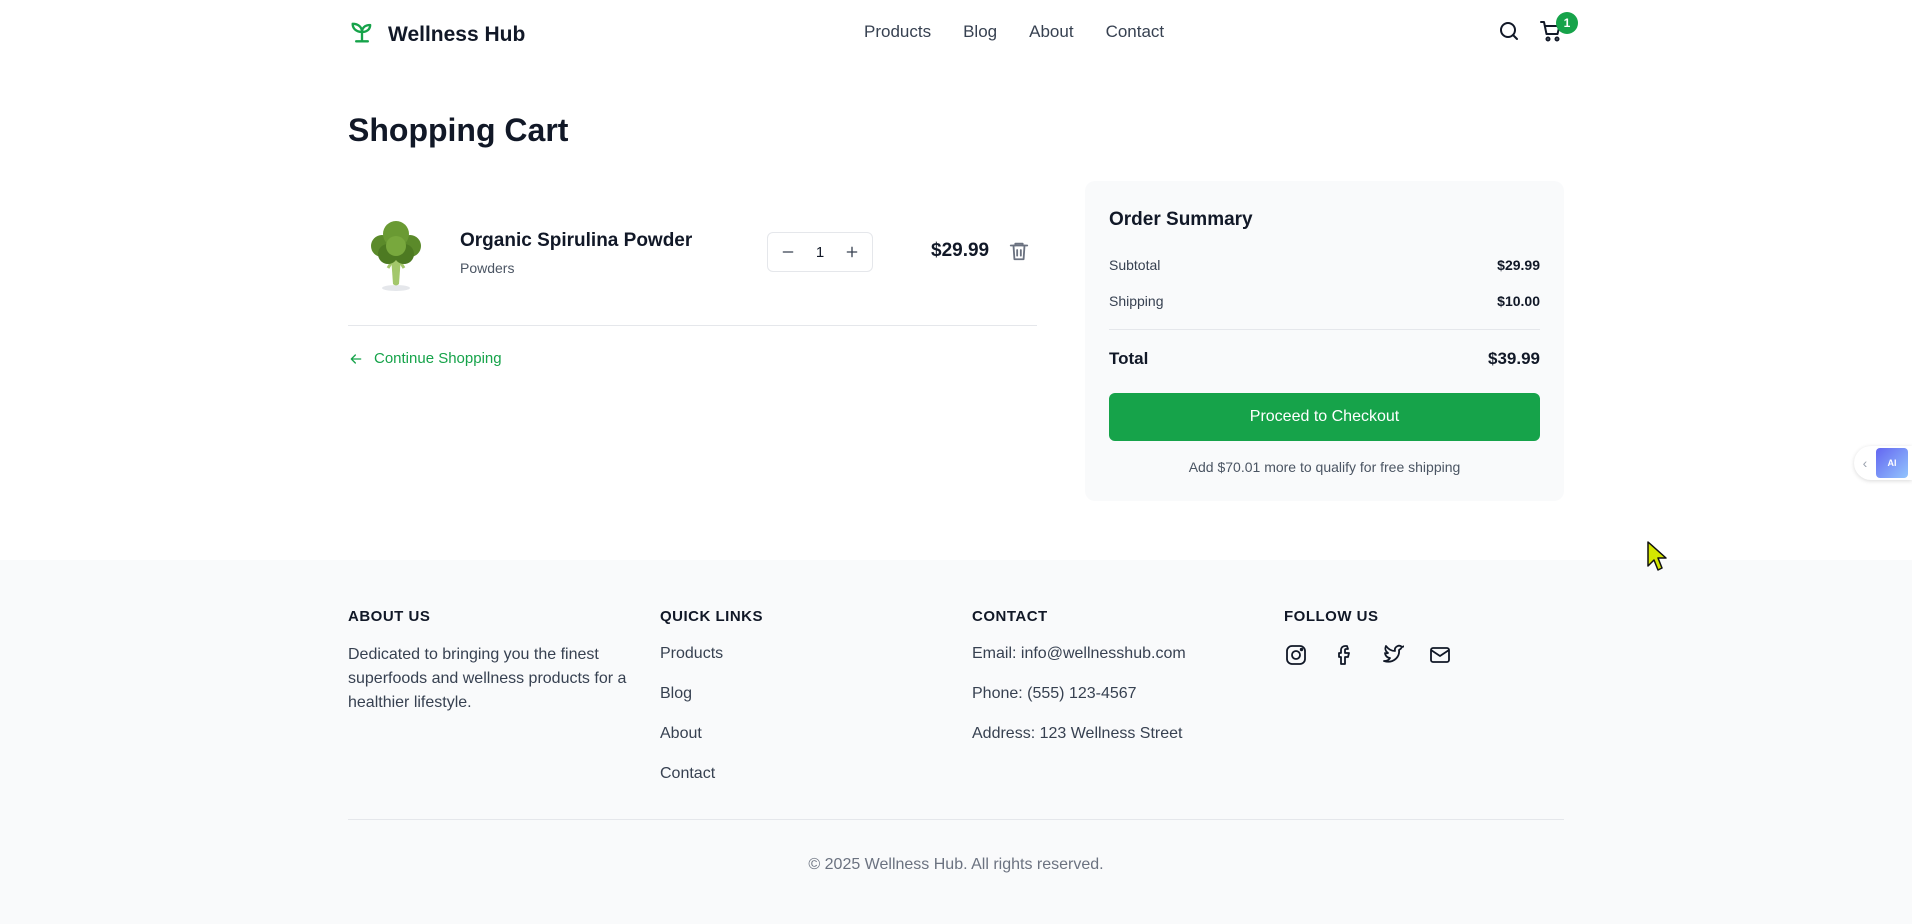 The height and width of the screenshot is (924, 1912). What do you see at coordinates (1079, 653) in the screenshot?
I see `contact-email: Email: info@wellnesshub.com` at bounding box center [1079, 653].